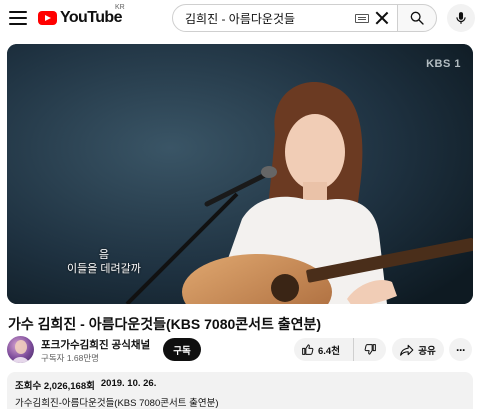 This screenshot has width=480, height=409. I want to click on like-icon, so click(308, 349).